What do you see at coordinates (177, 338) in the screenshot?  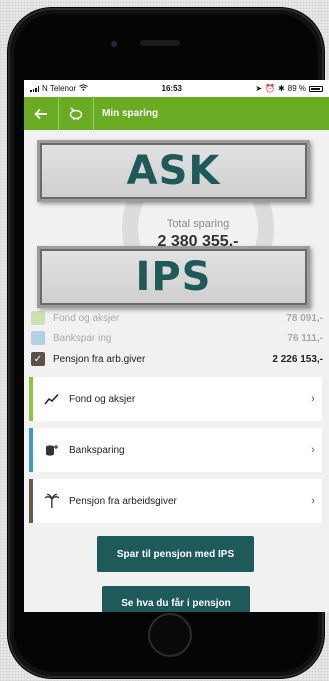 I see `legend-row-bank: Bankspar ing 76 111,-` at bounding box center [177, 338].